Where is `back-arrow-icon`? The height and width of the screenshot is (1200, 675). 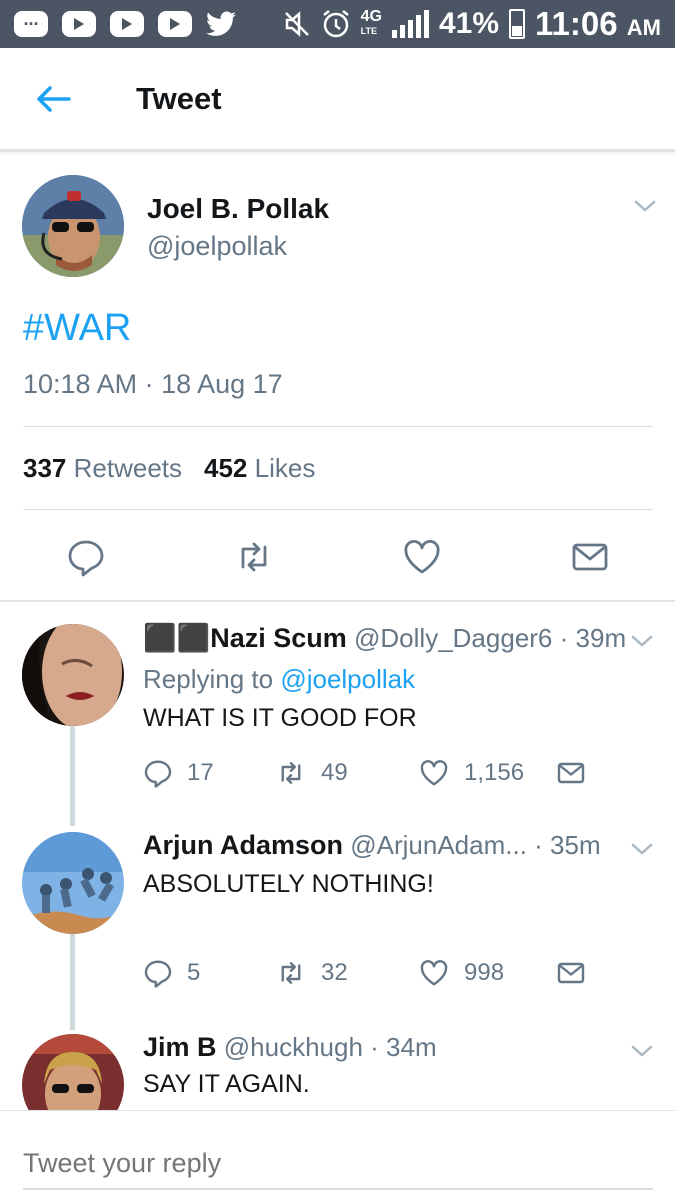
back-arrow-icon is located at coordinates (54, 98).